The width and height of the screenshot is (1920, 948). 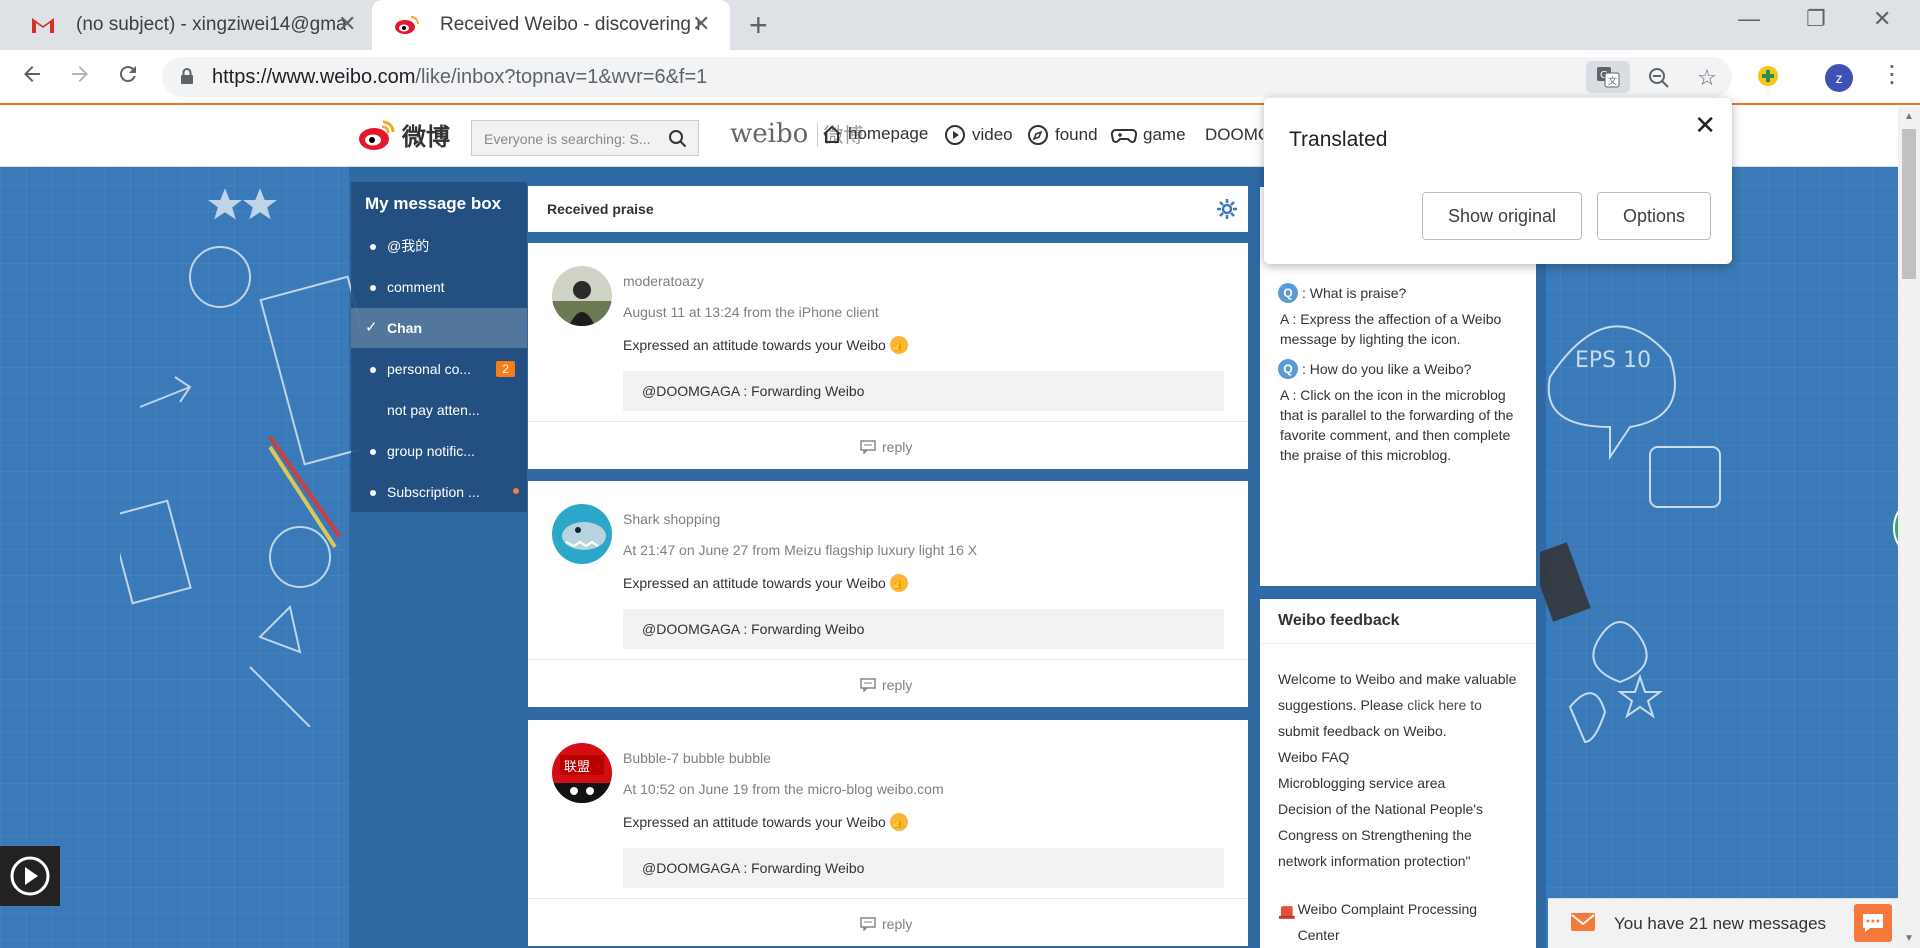 I want to click on weibo-logo: 微博, so click(x=404, y=134).